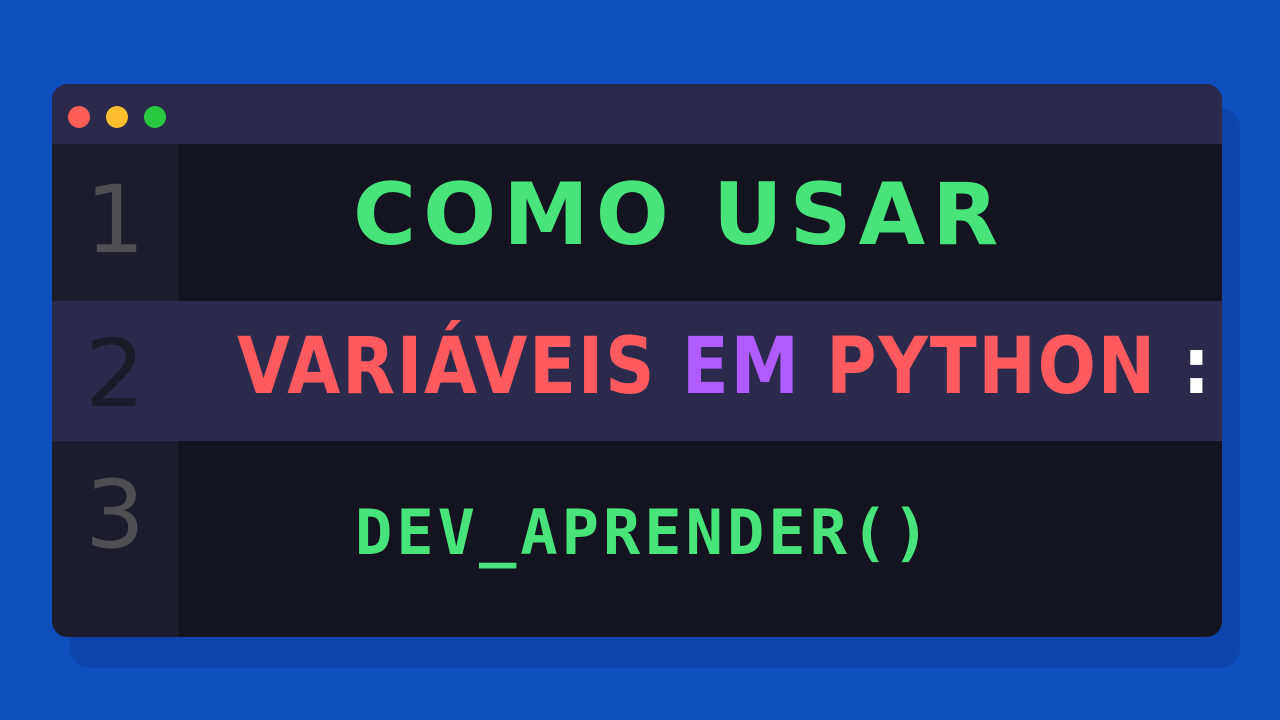 Image resolution: width=1280 pixels, height=720 pixels. What do you see at coordinates (644, 532) in the screenshot?
I see `title-line-3: DEV_APRENDER()` at bounding box center [644, 532].